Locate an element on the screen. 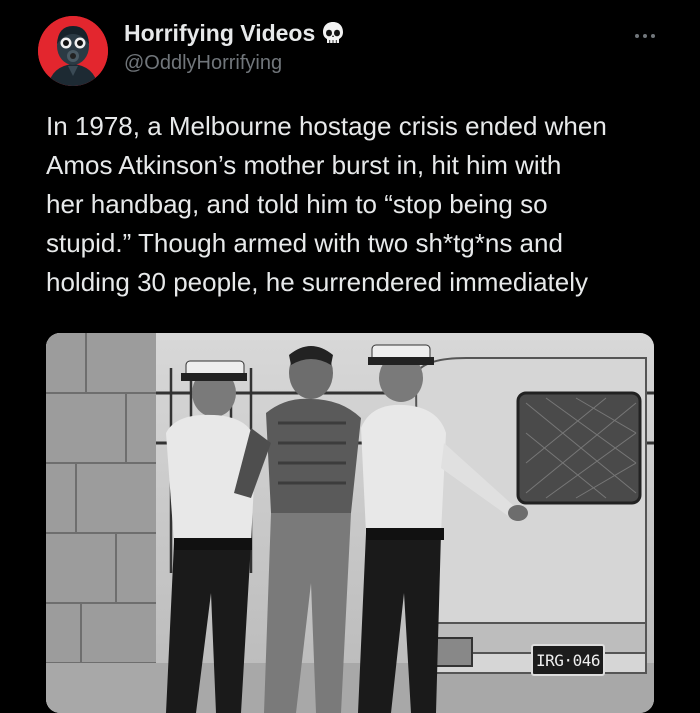 The height and width of the screenshot is (713, 700). skull-icon is located at coordinates (333, 32).